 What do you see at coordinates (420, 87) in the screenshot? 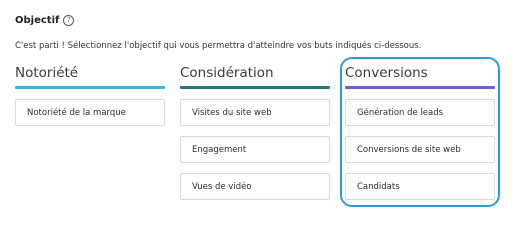
I see `column-bar-conversions` at bounding box center [420, 87].